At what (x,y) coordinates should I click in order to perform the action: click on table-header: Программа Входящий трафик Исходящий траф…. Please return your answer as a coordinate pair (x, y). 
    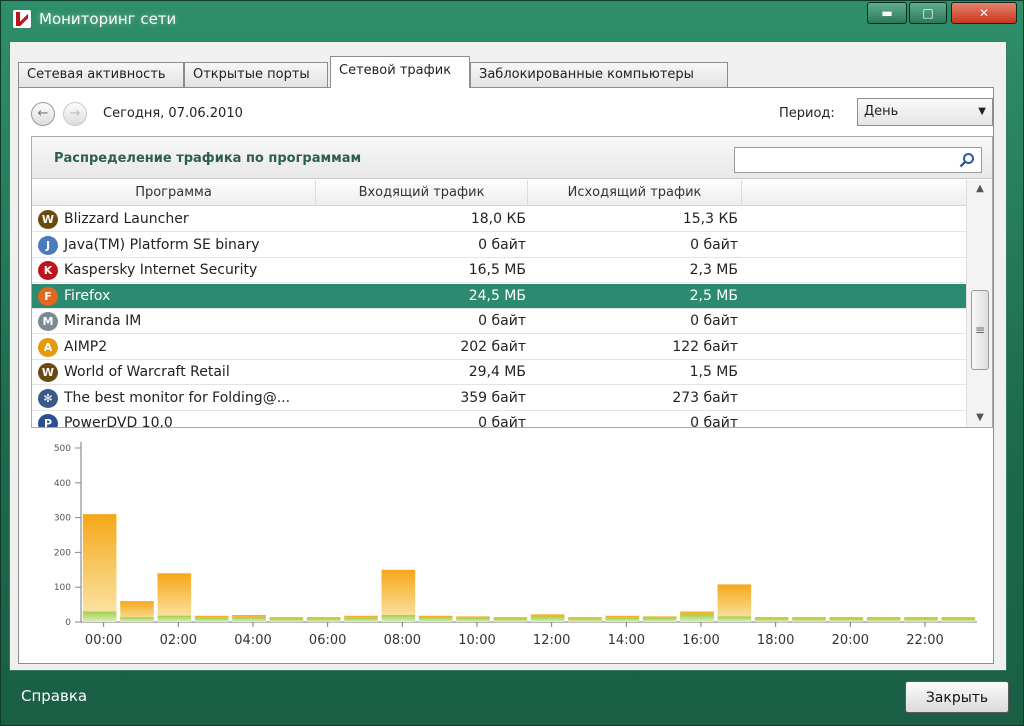
    Looking at the image, I should click on (499, 193).